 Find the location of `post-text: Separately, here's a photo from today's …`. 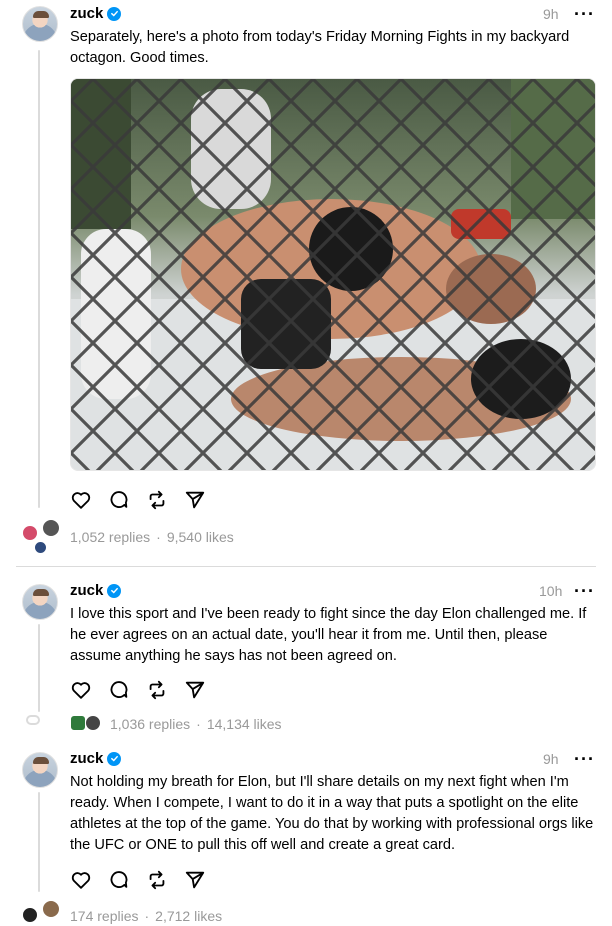

post-text: Separately, here's a photo from today's … is located at coordinates (320, 47).